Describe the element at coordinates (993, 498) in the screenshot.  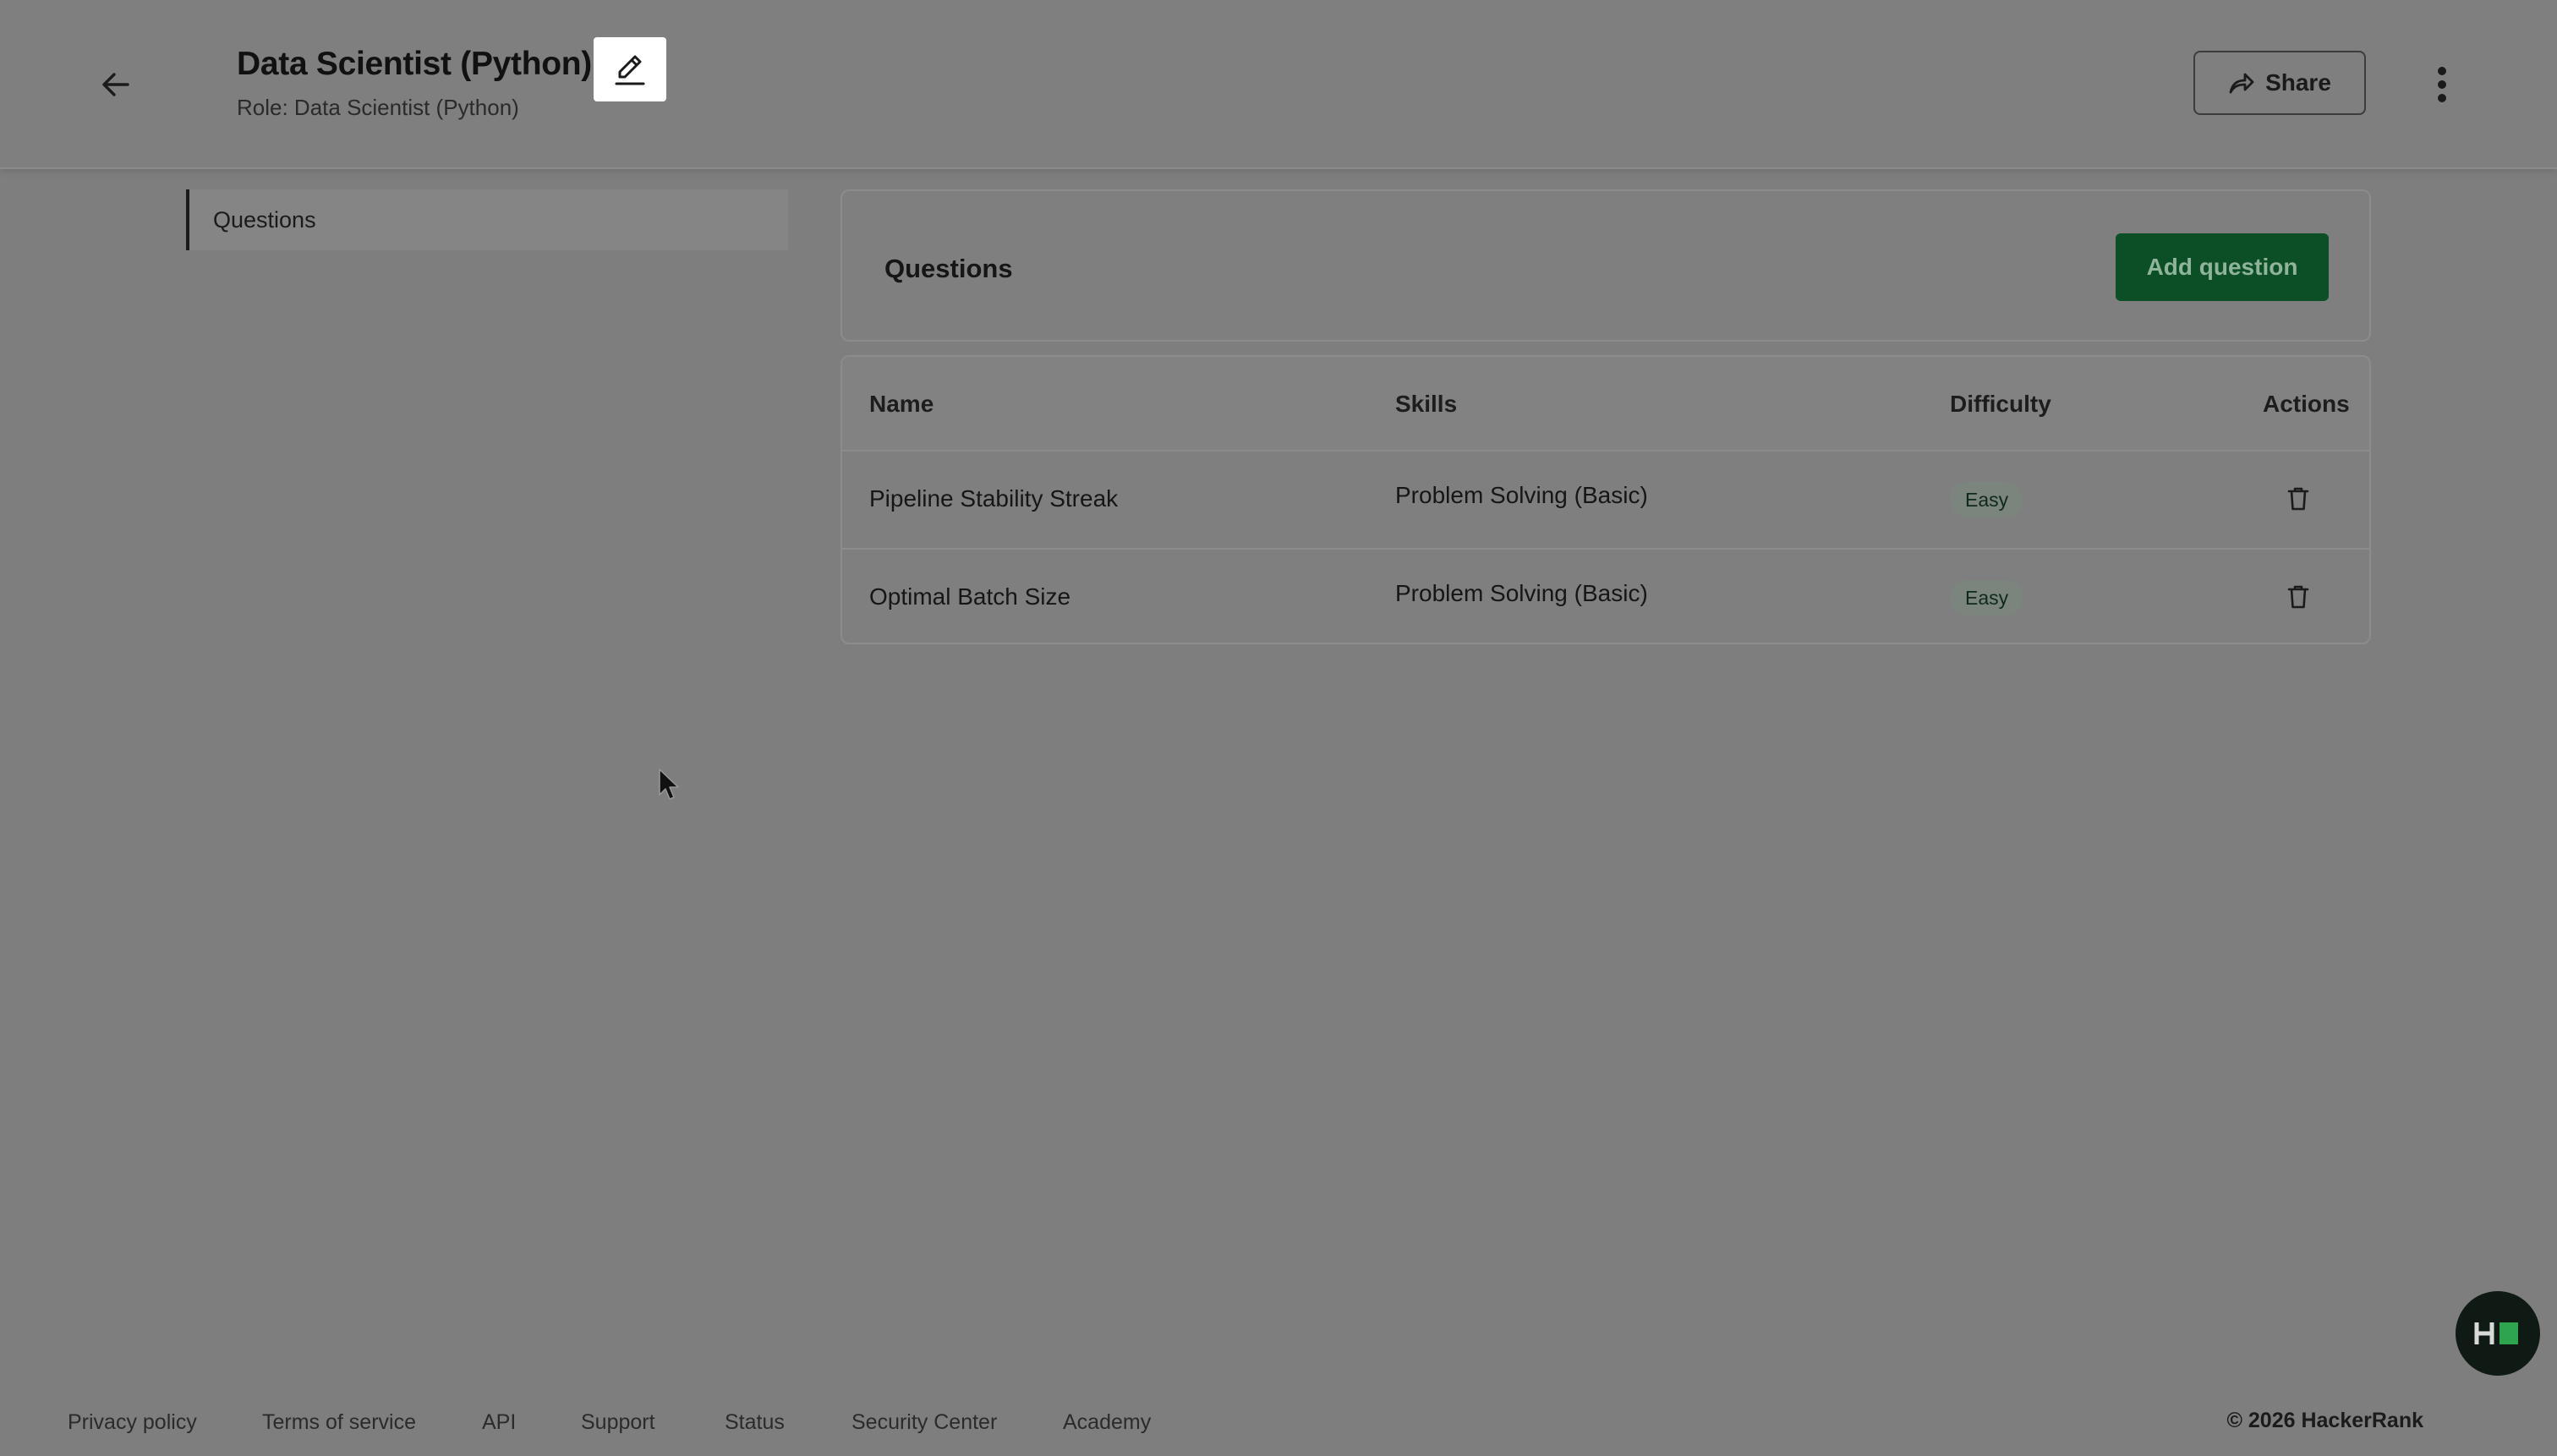
I see `question-name: Pipeline Stability Streak` at that location.